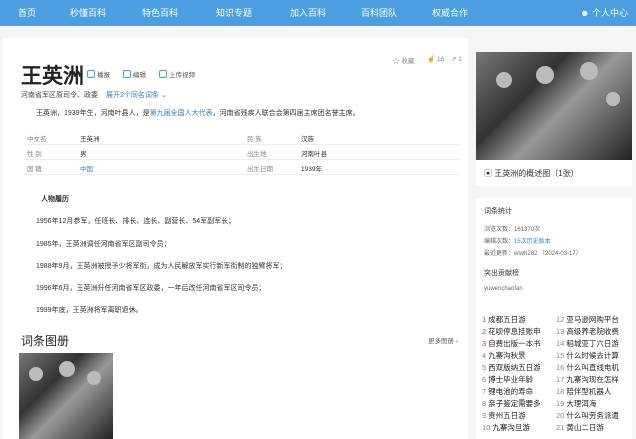  I want to click on user-center-link: ☻ 个人中心, so click(604, 13).